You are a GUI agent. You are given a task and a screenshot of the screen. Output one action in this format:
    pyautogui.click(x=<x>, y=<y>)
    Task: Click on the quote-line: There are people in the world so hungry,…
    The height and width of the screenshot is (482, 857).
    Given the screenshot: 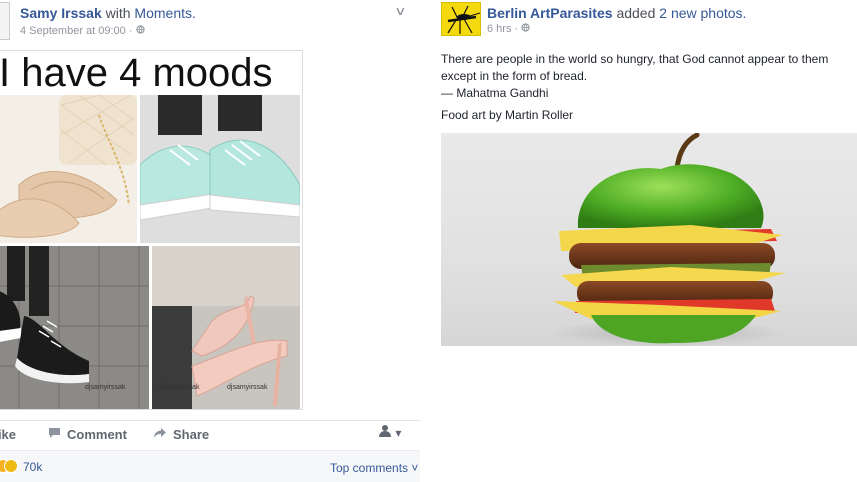 What is the action you would take?
    pyautogui.click(x=635, y=59)
    